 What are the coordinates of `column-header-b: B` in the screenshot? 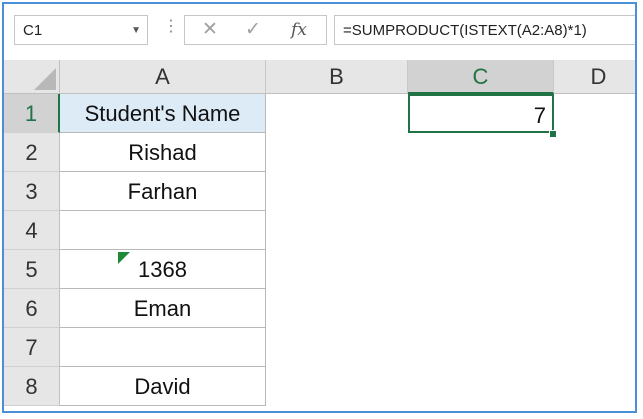 It's located at (337, 77).